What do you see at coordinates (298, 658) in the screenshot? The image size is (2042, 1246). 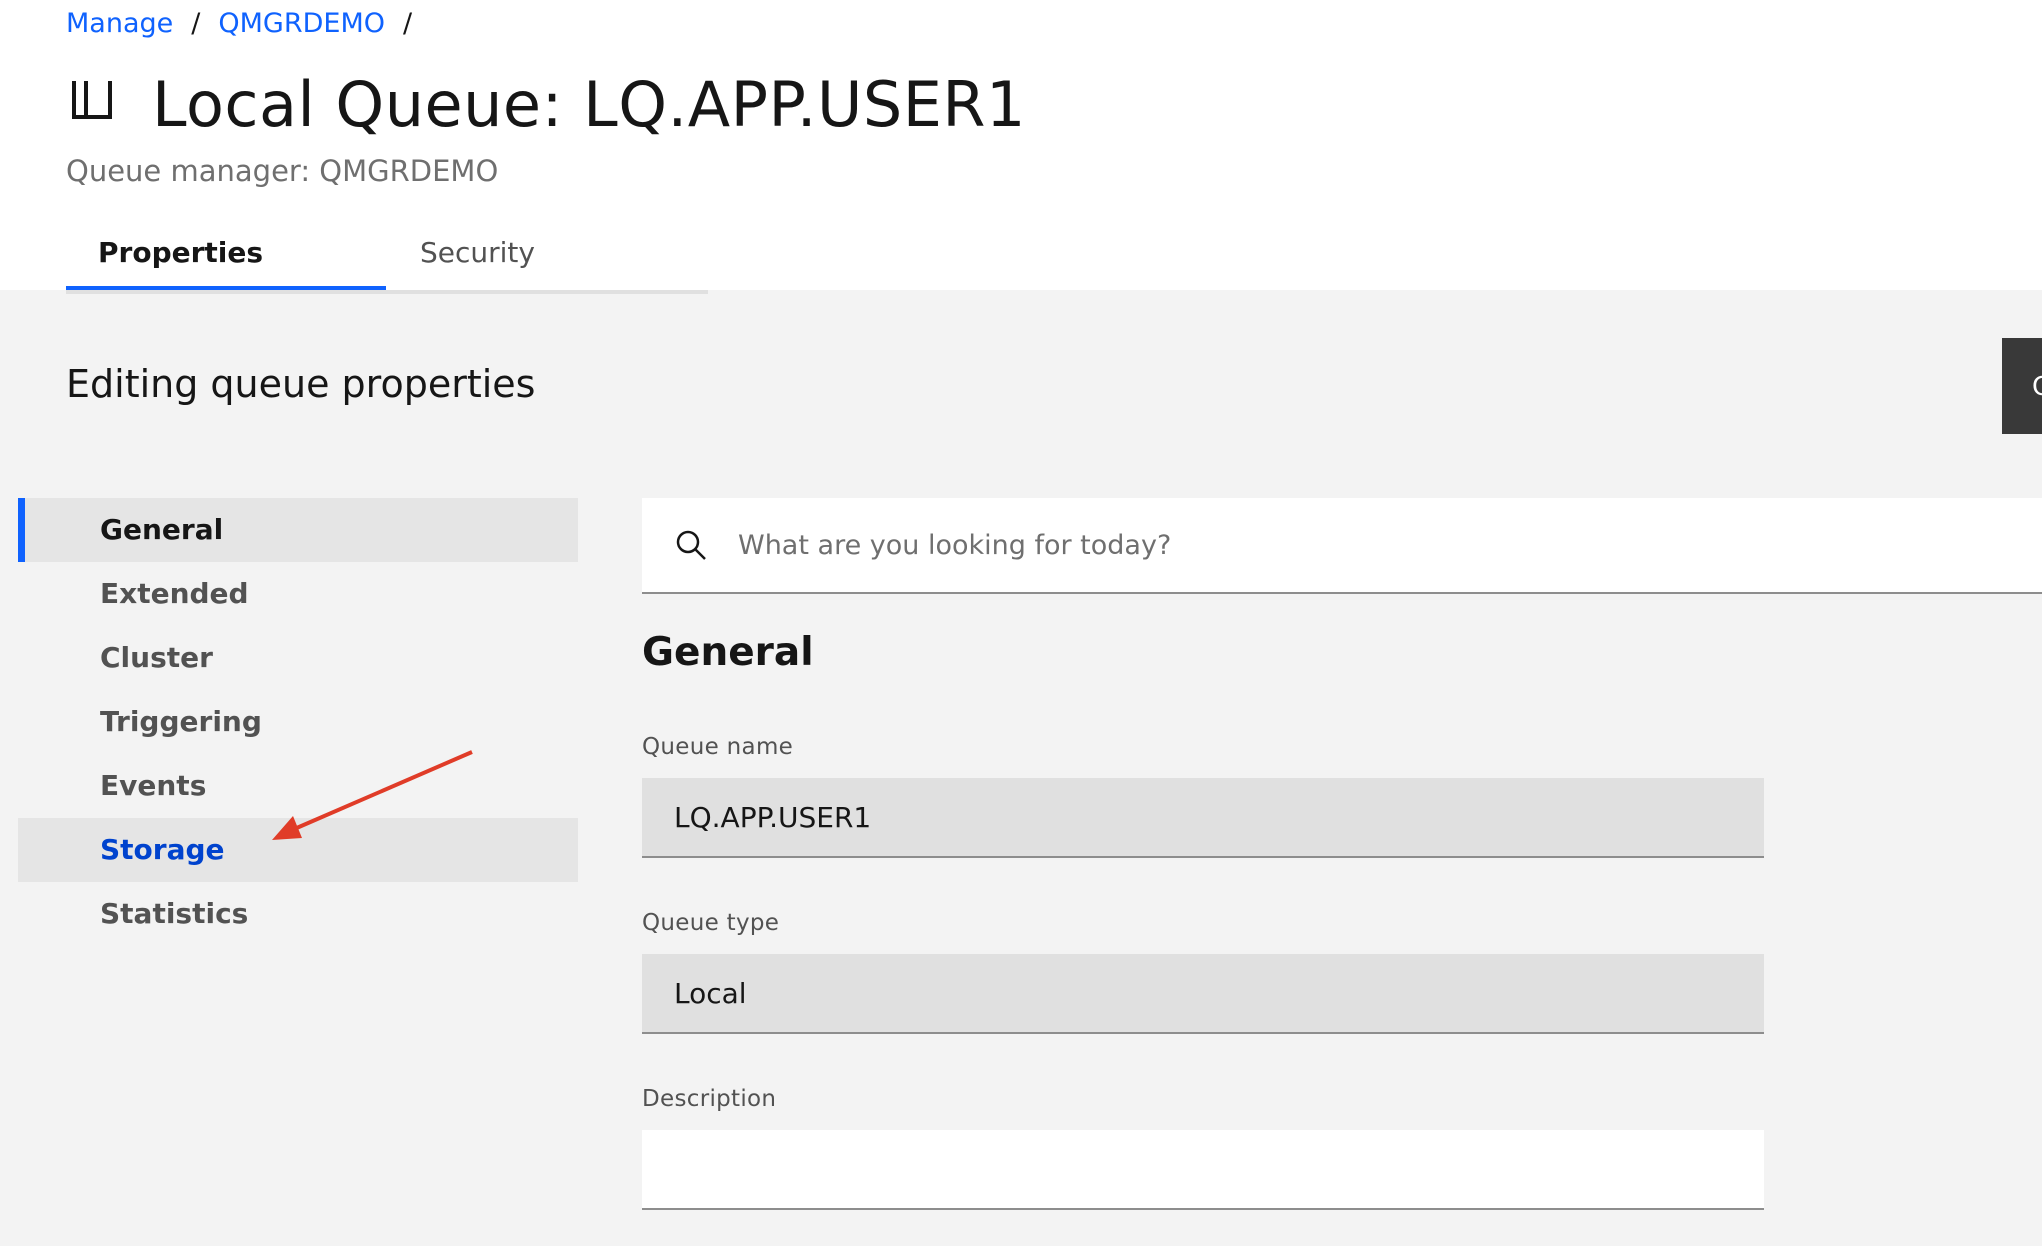 I see `nav-item-cluster: Cluster` at bounding box center [298, 658].